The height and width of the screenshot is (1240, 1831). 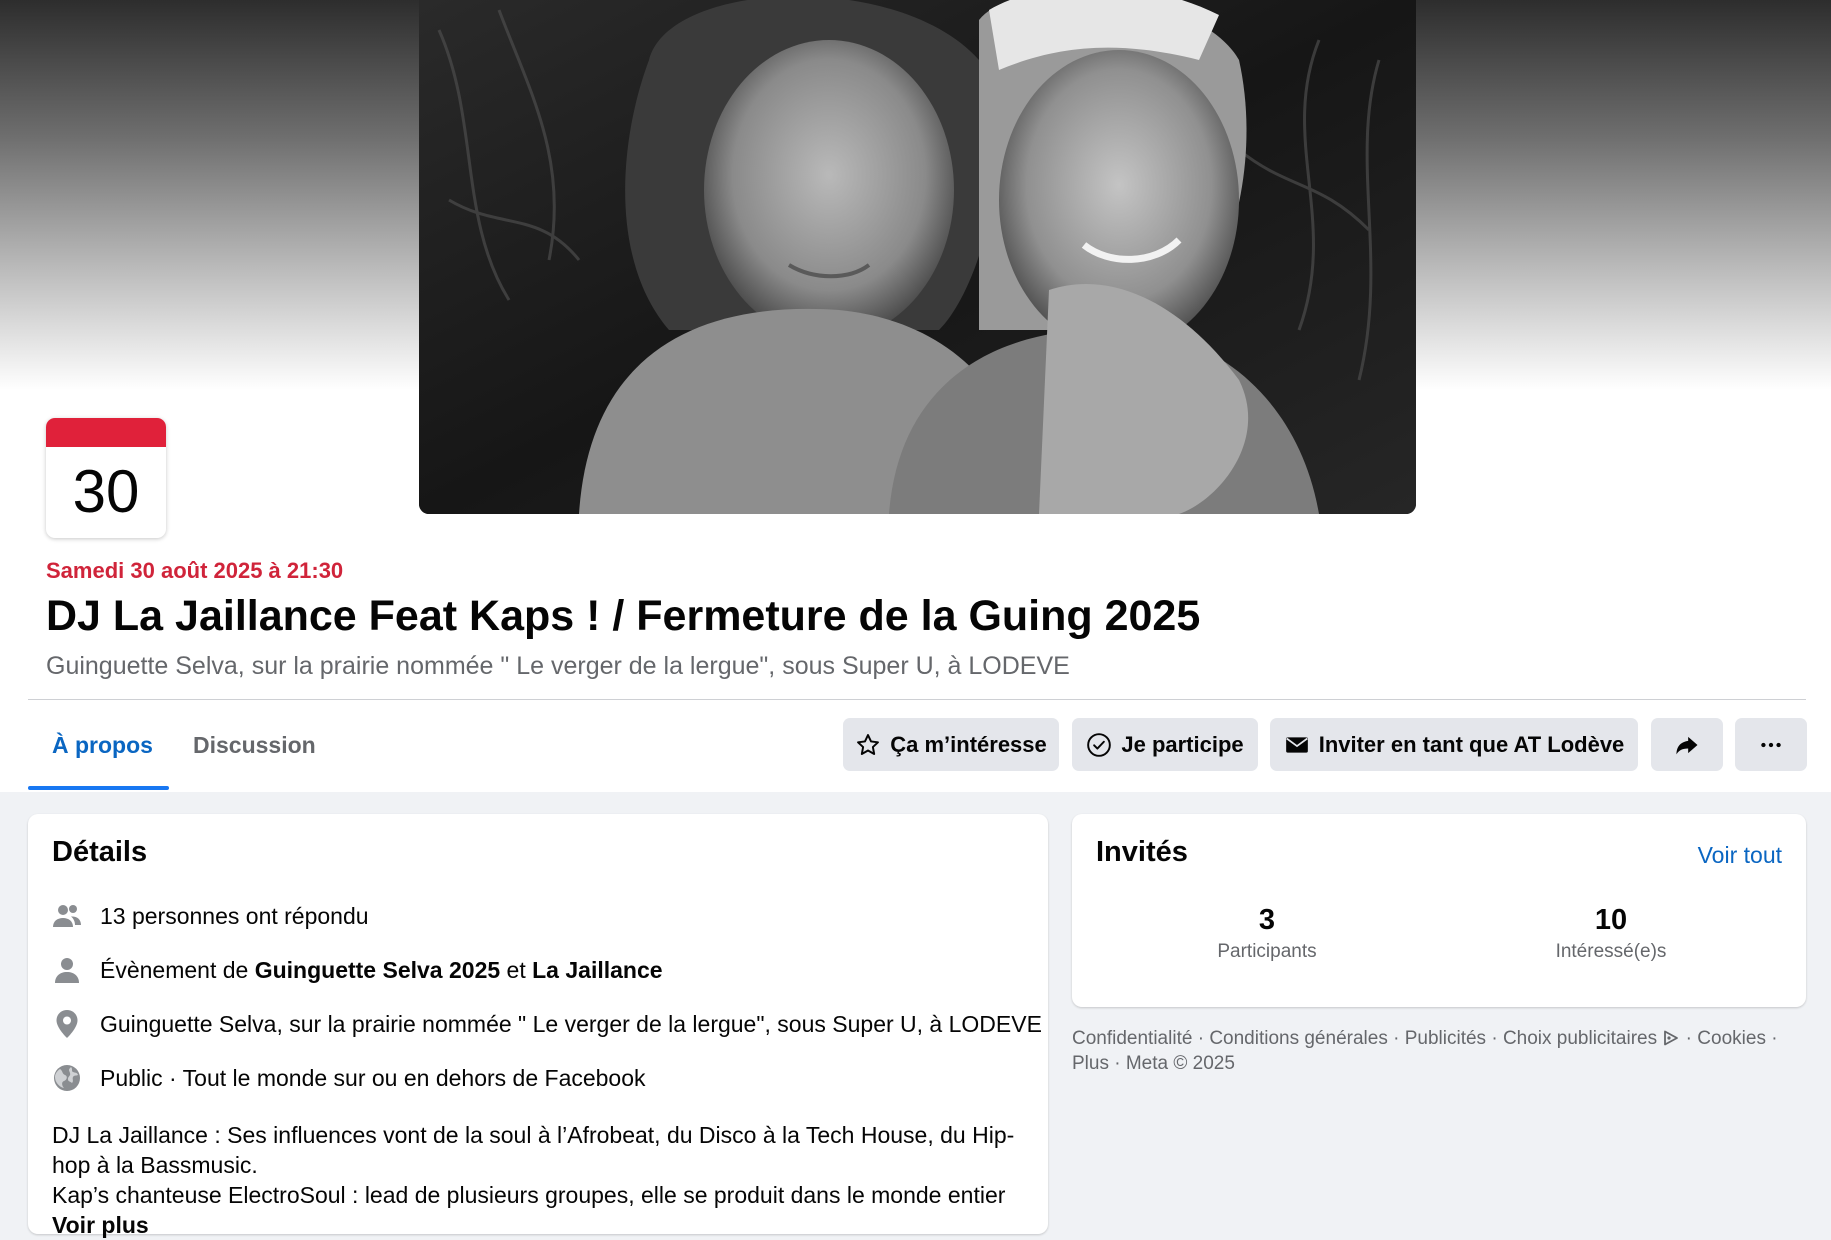 What do you see at coordinates (67, 916) in the screenshot?
I see `people-icon` at bounding box center [67, 916].